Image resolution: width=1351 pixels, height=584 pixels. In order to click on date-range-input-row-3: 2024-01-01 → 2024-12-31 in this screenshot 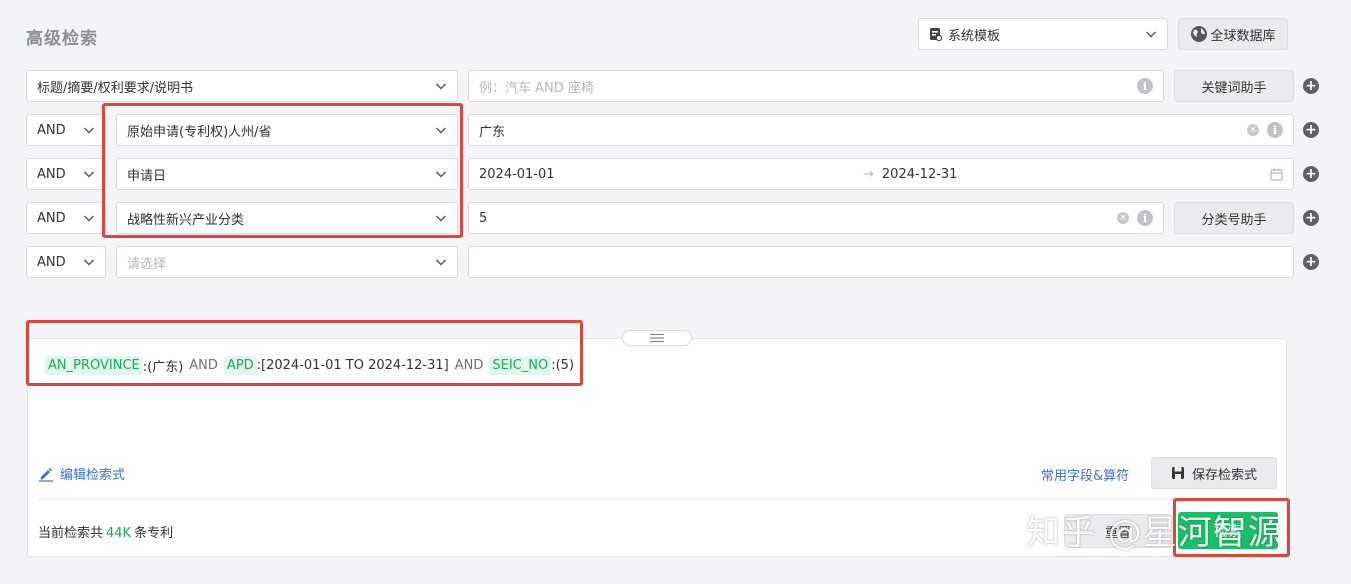, I will do `click(881, 174)`.